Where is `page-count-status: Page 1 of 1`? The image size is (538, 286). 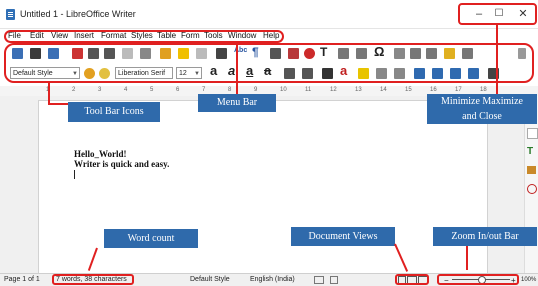
page-count-status: Page 1 of 1 is located at coordinates (22, 279).